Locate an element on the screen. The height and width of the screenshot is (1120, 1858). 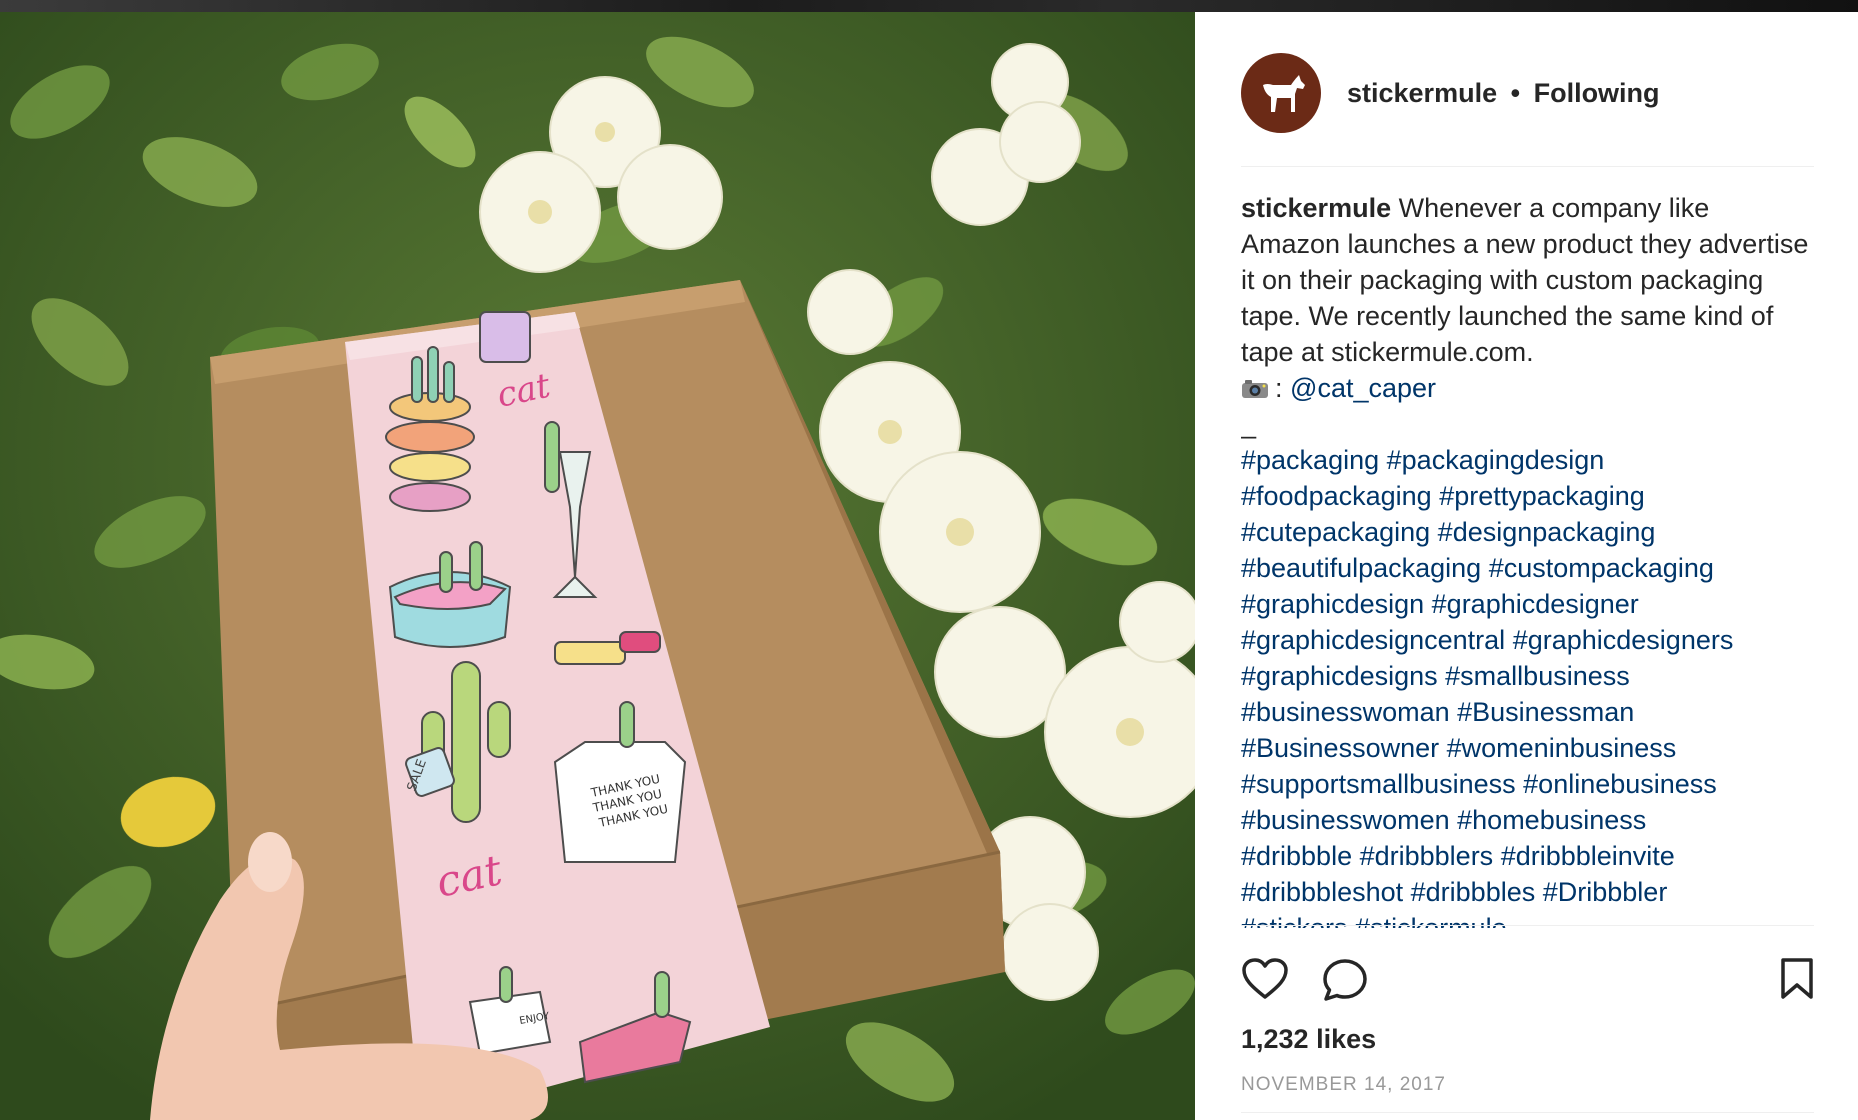
hashtag-link: #dribbblers is located at coordinates (1427, 856).